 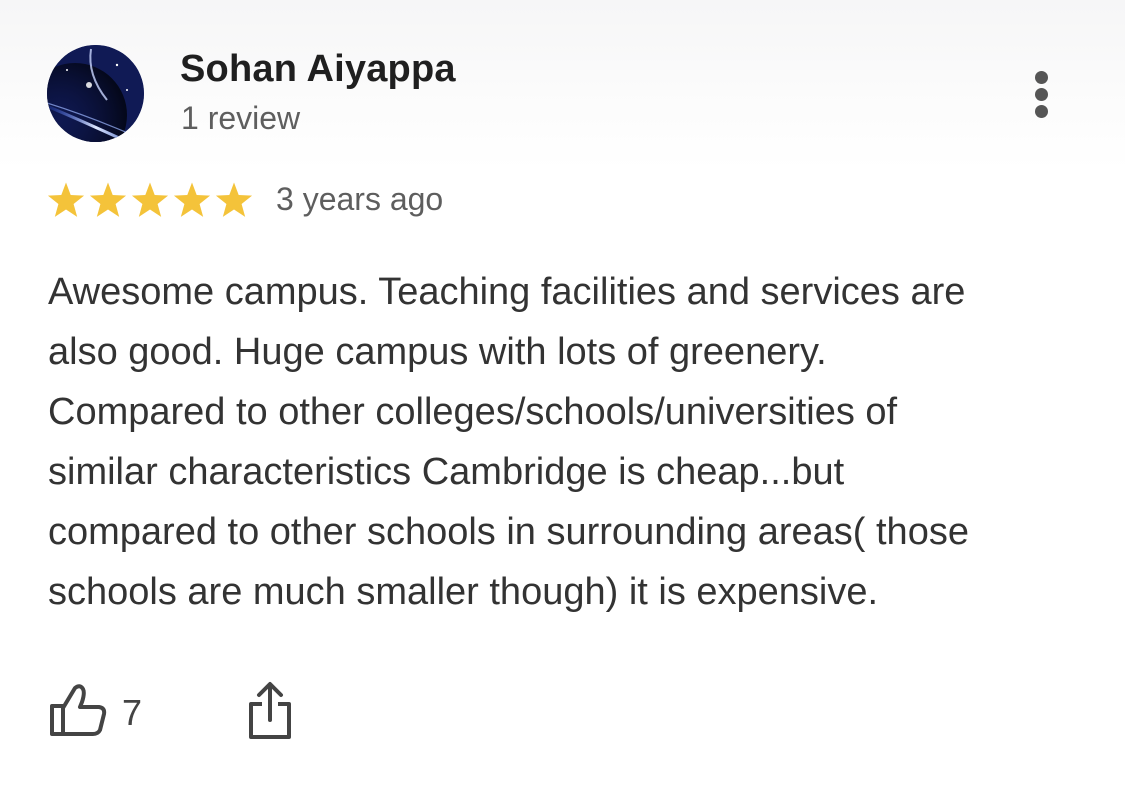 I want to click on reviewer-avatar, so click(x=95, y=93).